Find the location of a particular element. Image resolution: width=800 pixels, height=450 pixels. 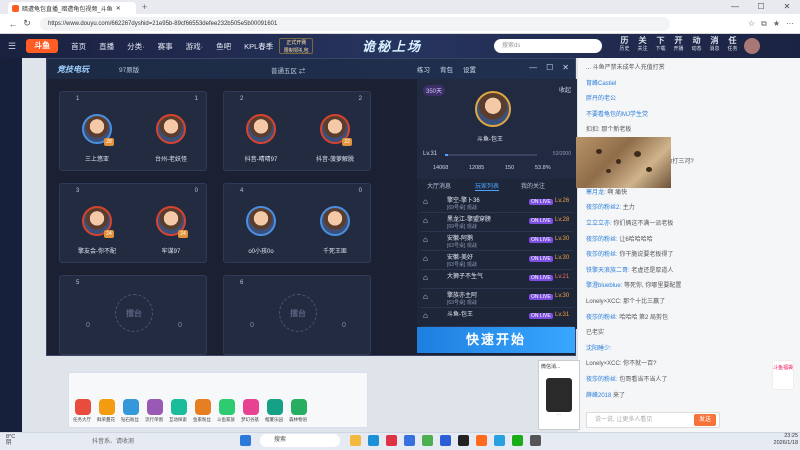

back-arrow-icon: ← is located at coordinates (13, 24).